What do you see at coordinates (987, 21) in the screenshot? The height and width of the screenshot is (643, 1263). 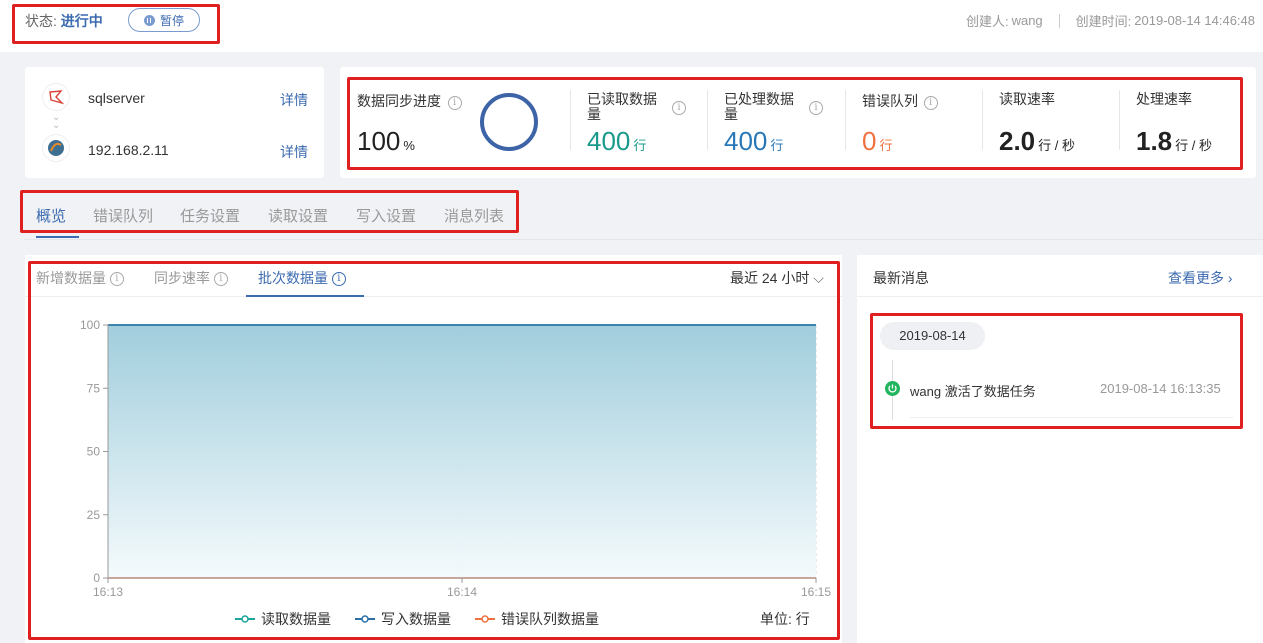 I see `creator-label: 创建人:` at bounding box center [987, 21].